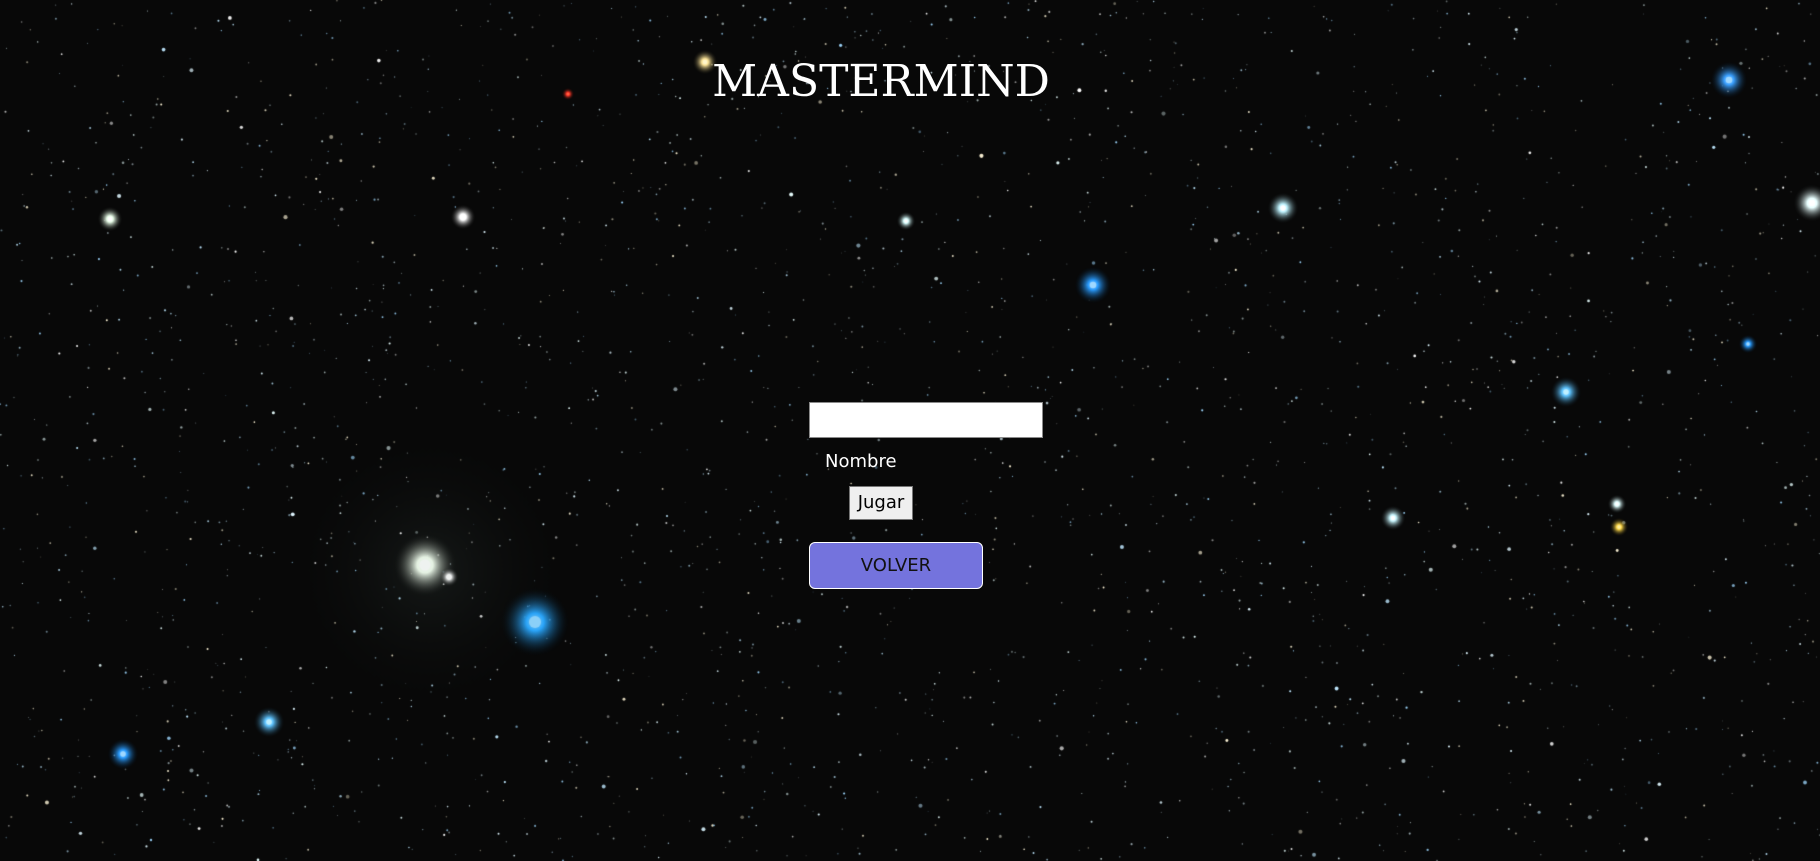 The image size is (1820, 861). What do you see at coordinates (881, 503) in the screenshot?
I see `play-button: Jugar` at bounding box center [881, 503].